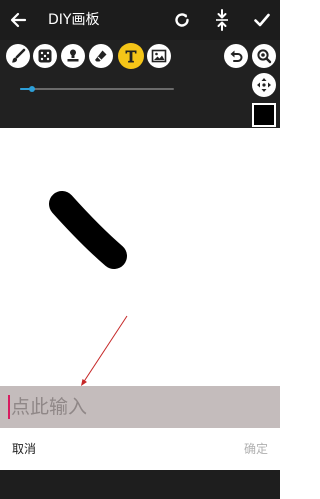 This screenshot has height=499, width=320. I want to click on toolbar-lower-area, so click(140, 115).